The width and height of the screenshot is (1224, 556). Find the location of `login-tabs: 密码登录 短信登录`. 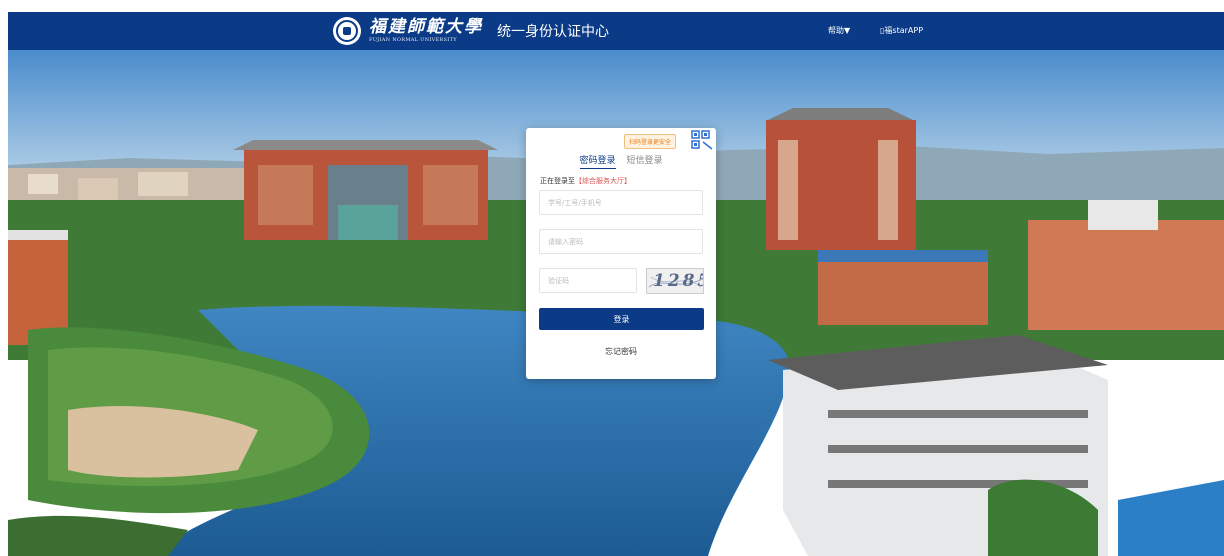

login-tabs: 密码登录 短信登录 is located at coordinates (621, 161).